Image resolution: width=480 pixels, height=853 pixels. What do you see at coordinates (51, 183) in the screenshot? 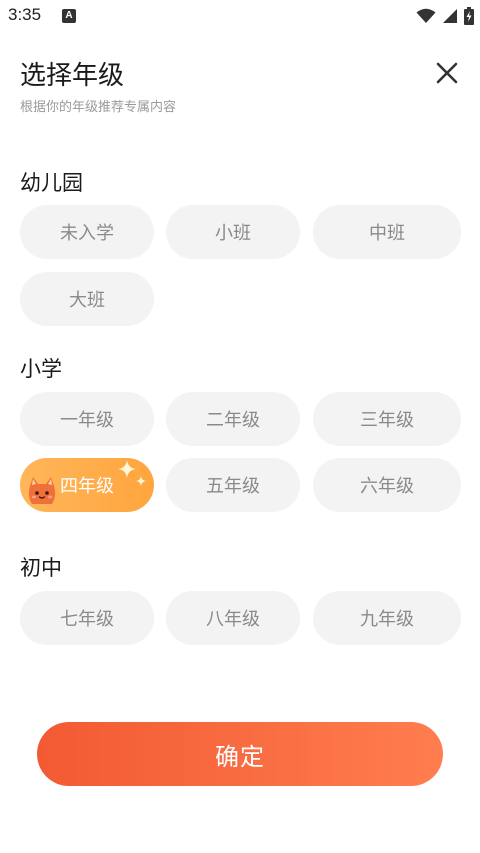
I see `section-title-kindergarten: 幼儿园` at bounding box center [51, 183].